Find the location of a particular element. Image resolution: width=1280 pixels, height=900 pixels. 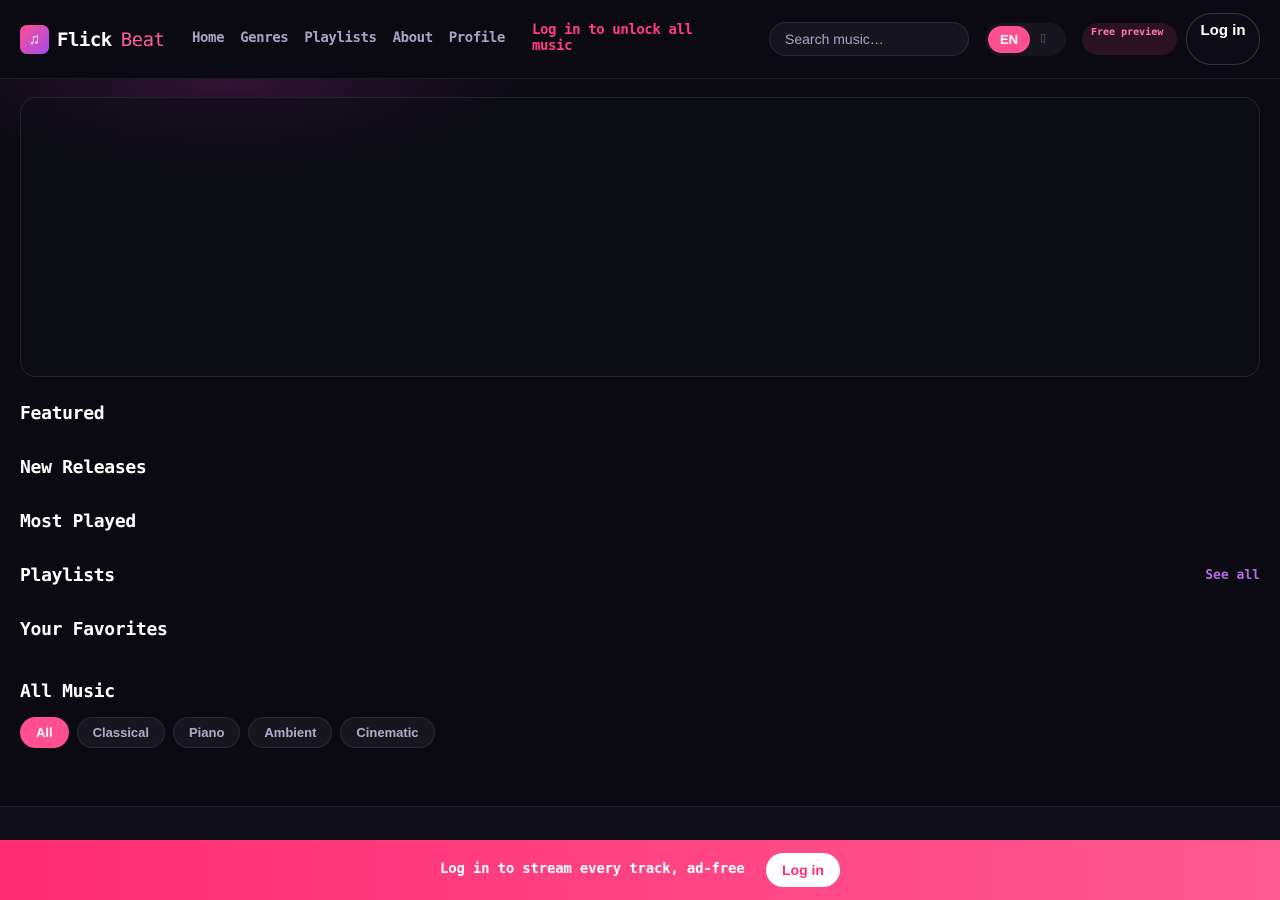

search-input is located at coordinates (869, 39).